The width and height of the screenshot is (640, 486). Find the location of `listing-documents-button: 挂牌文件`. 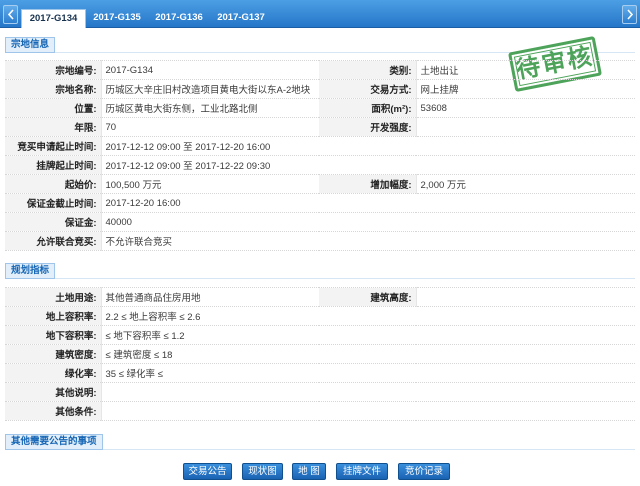

listing-documents-button: 挂牌文件 is located at coordinates (362, 471).